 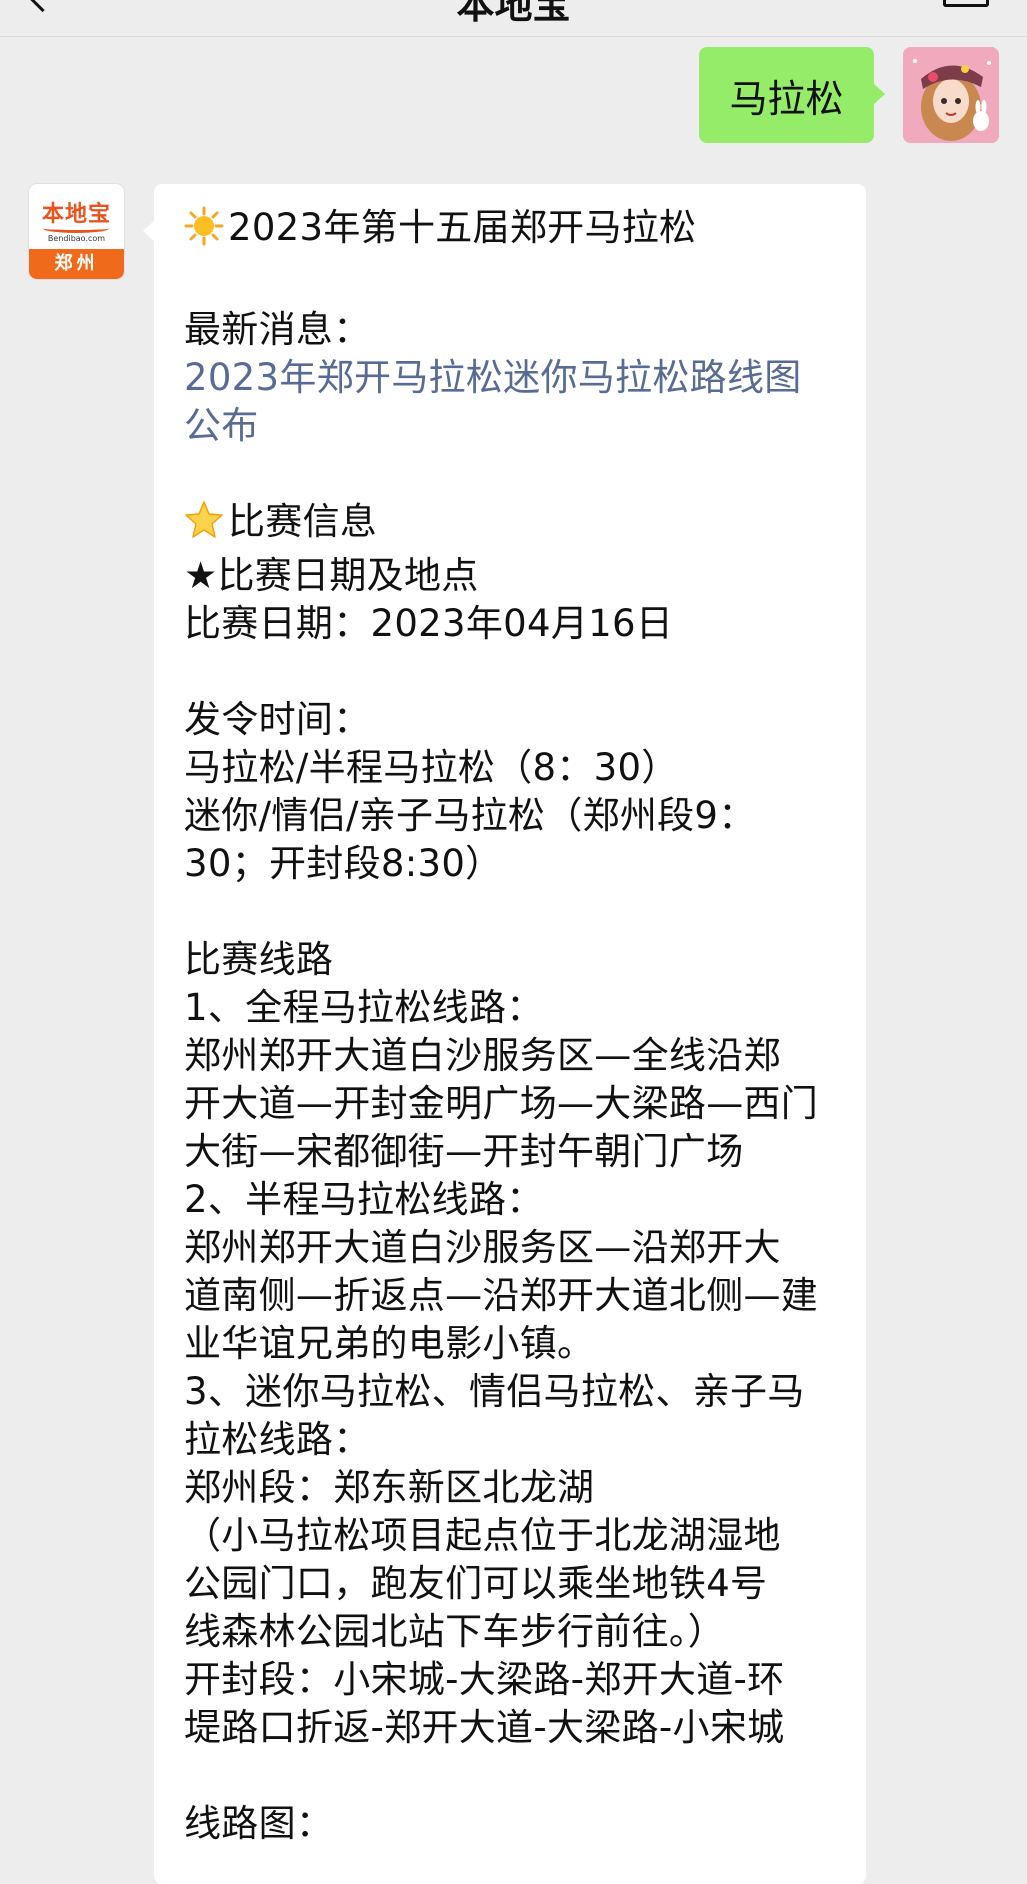 What do you see at coordinates (510, 378) in the screenshot?
I see `news-link: 2023年郑开马拉松迷你马拉松路线图` at bounding box center [510, 378].